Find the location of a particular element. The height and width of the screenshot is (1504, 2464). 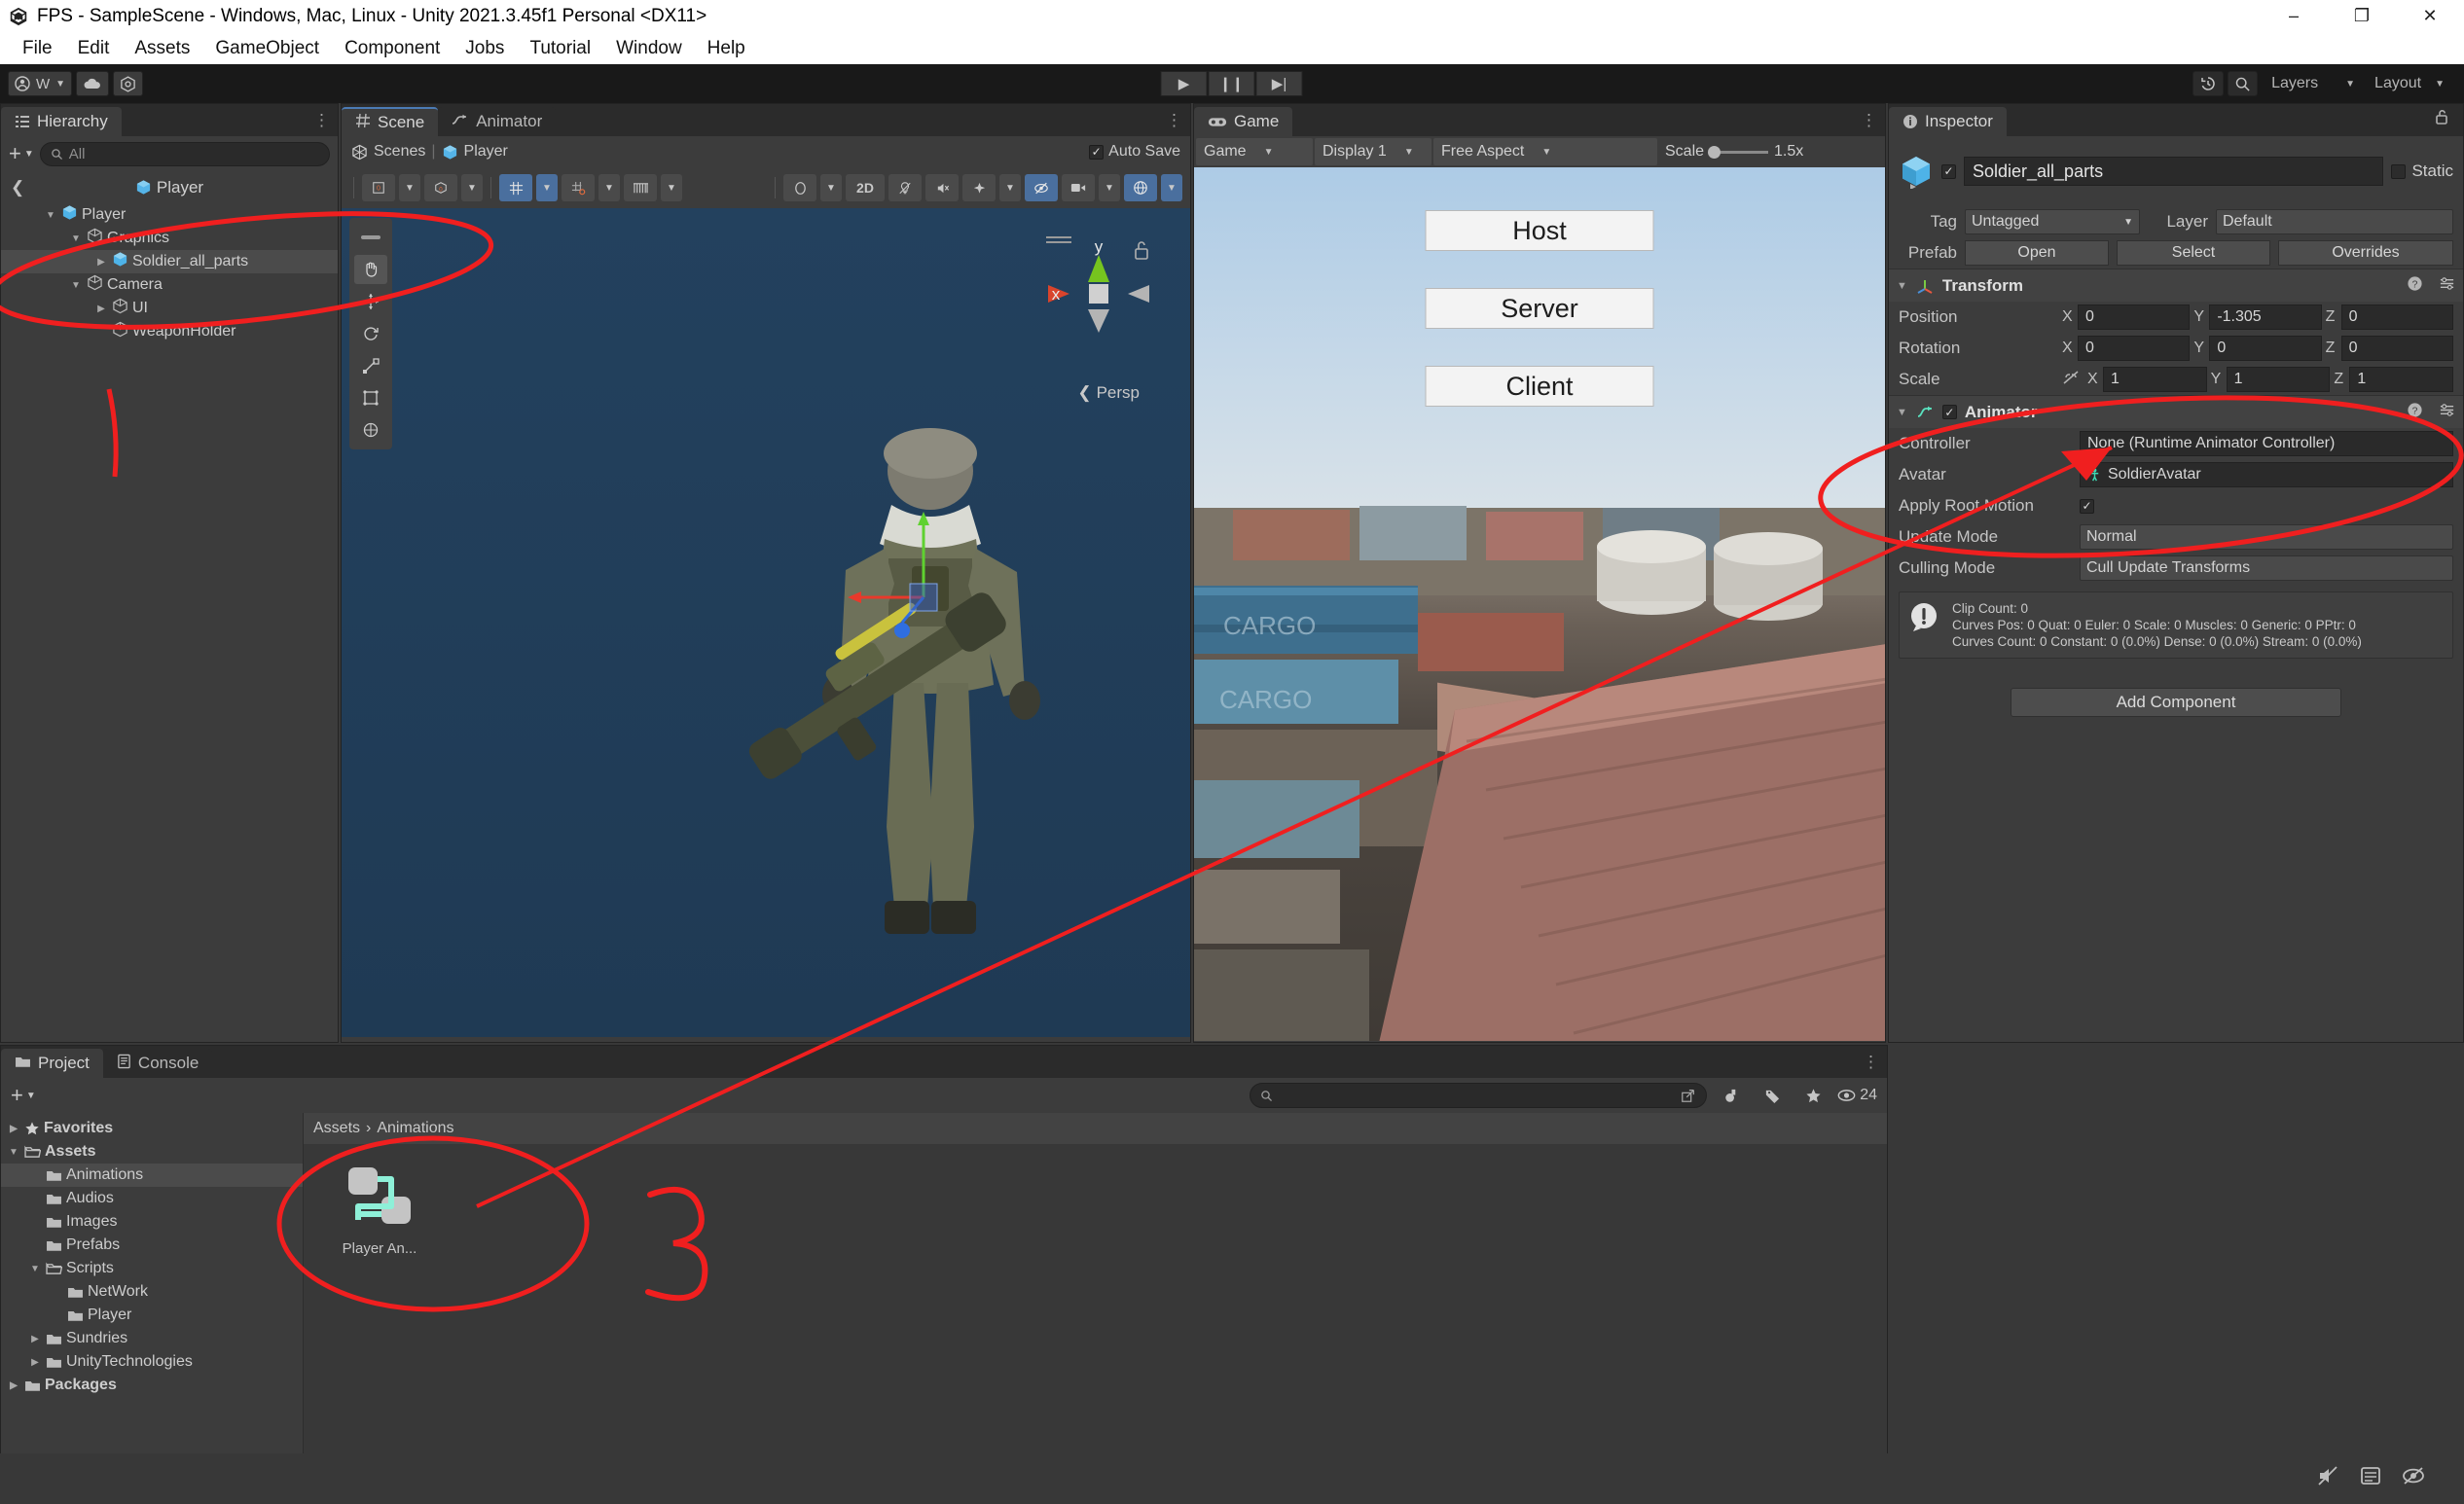

tag-dropdown: Untagged ▼ is located at coordinates (2052, 221).